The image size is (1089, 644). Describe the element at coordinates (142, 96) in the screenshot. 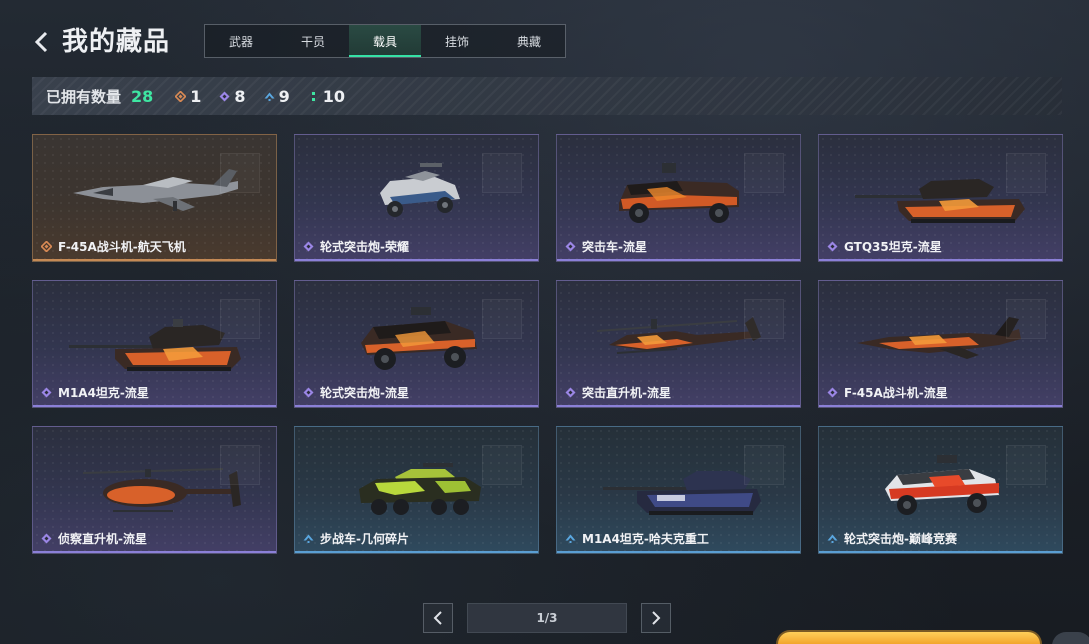

I see `owned-total-count: 28` at that location.